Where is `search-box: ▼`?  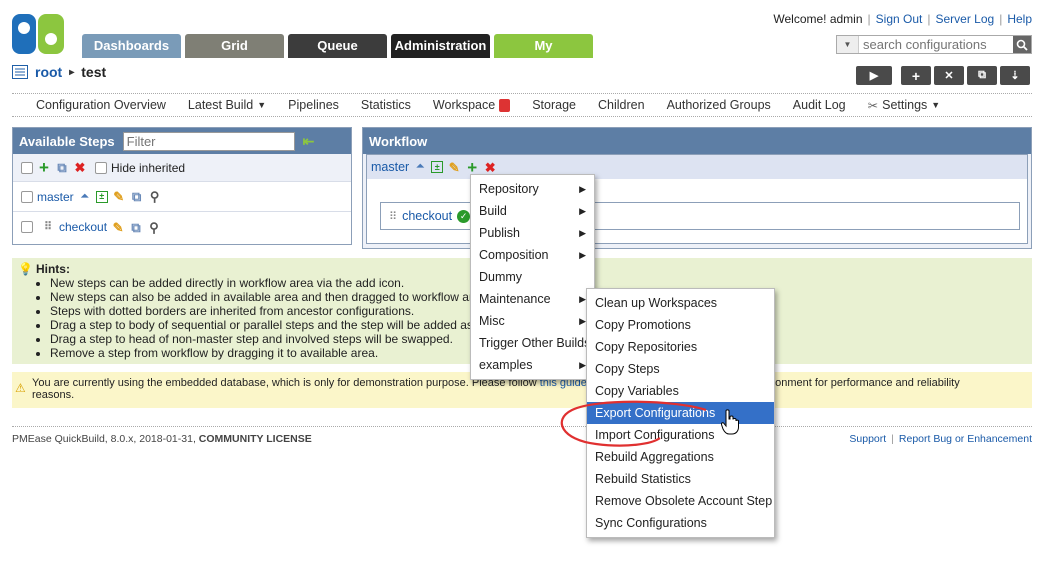
search-box: ▼ is located at coordinates (934, 44).